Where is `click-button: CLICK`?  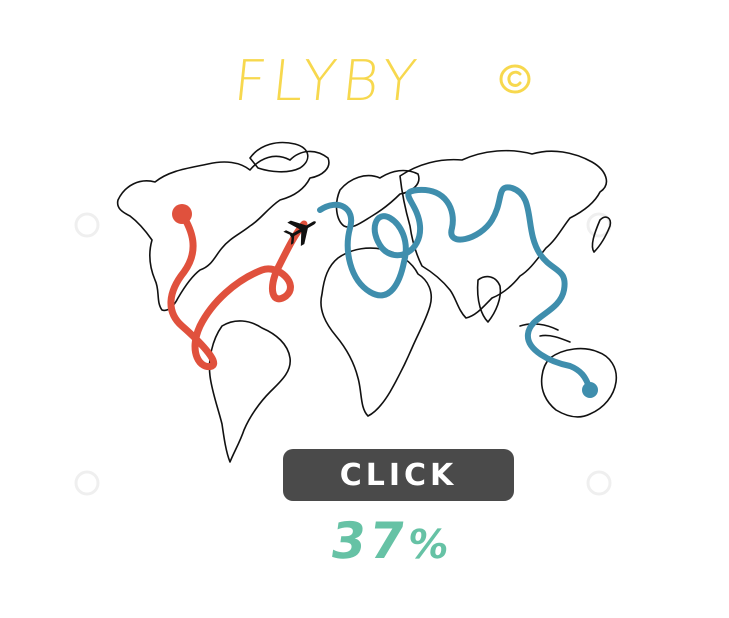 click-button: CLICK is located at coordinates (398, 475).